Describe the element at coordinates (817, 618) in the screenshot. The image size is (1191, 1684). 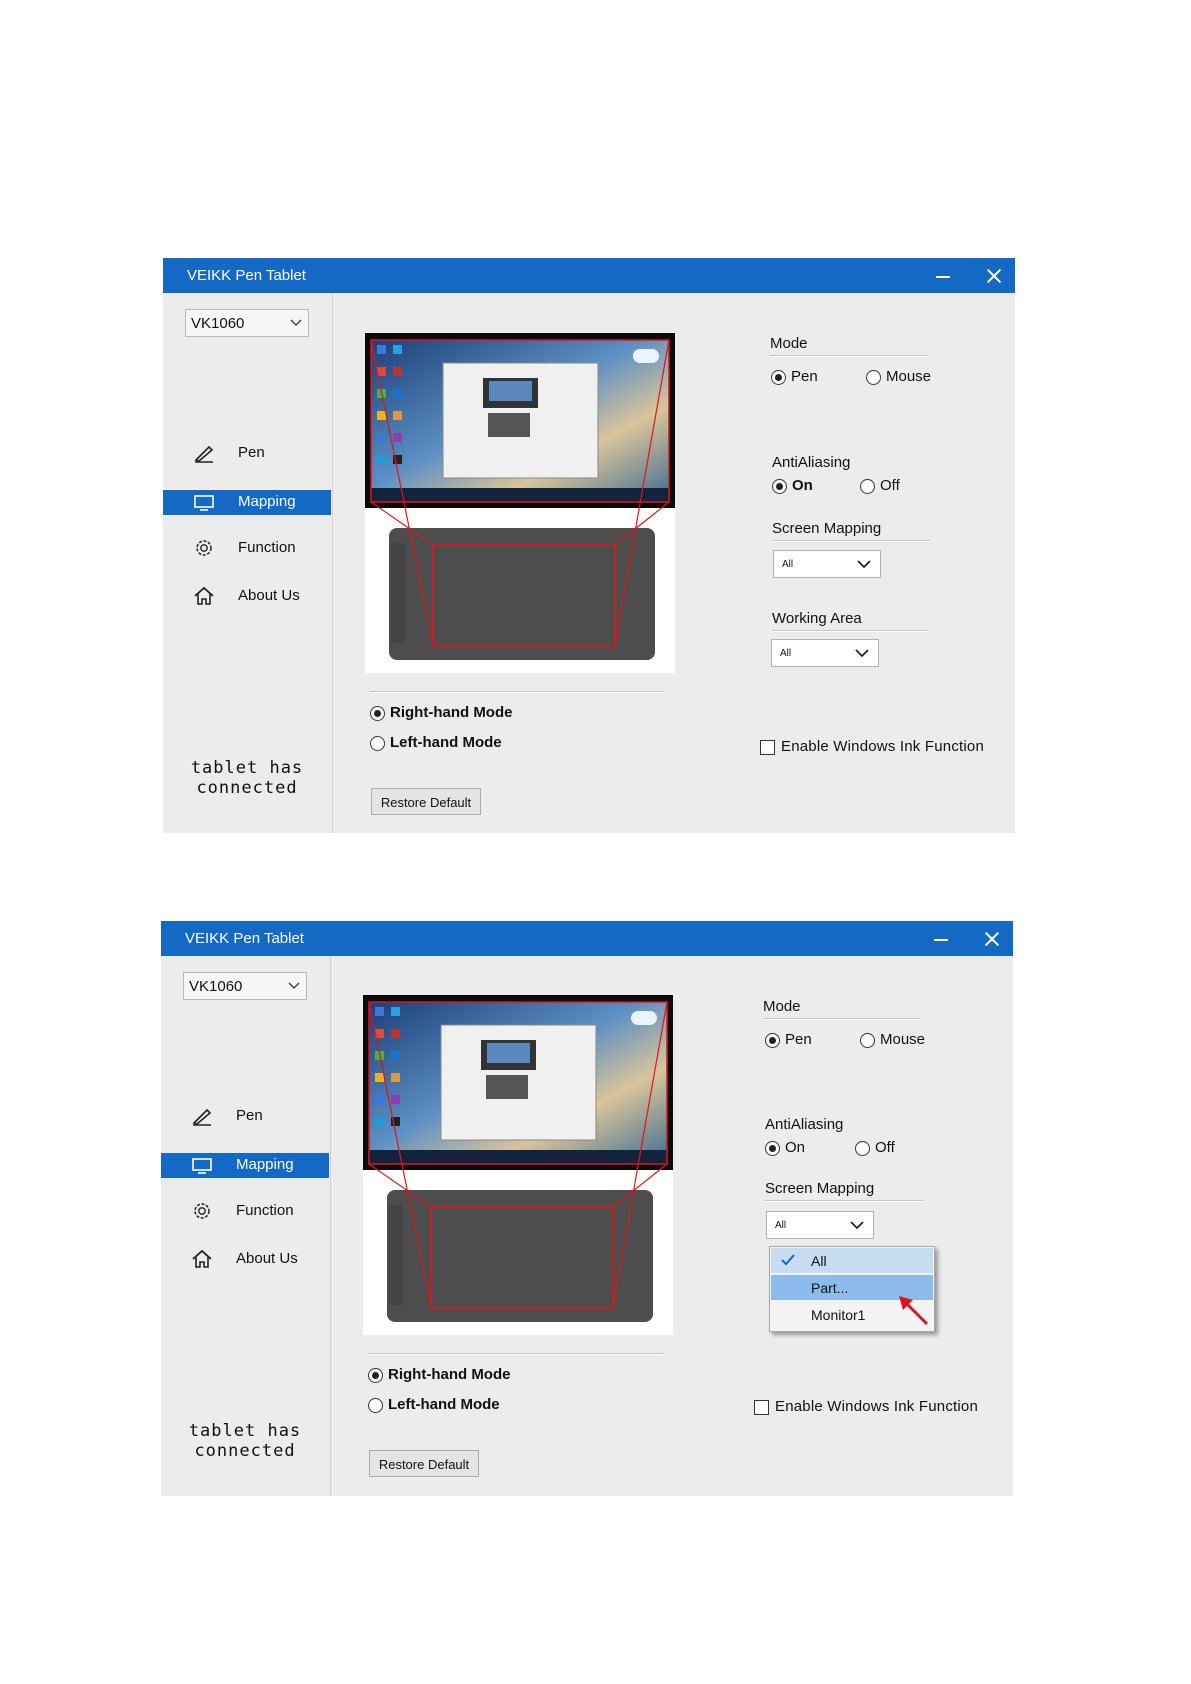
I see `working-area-label: Working Area` at that location.